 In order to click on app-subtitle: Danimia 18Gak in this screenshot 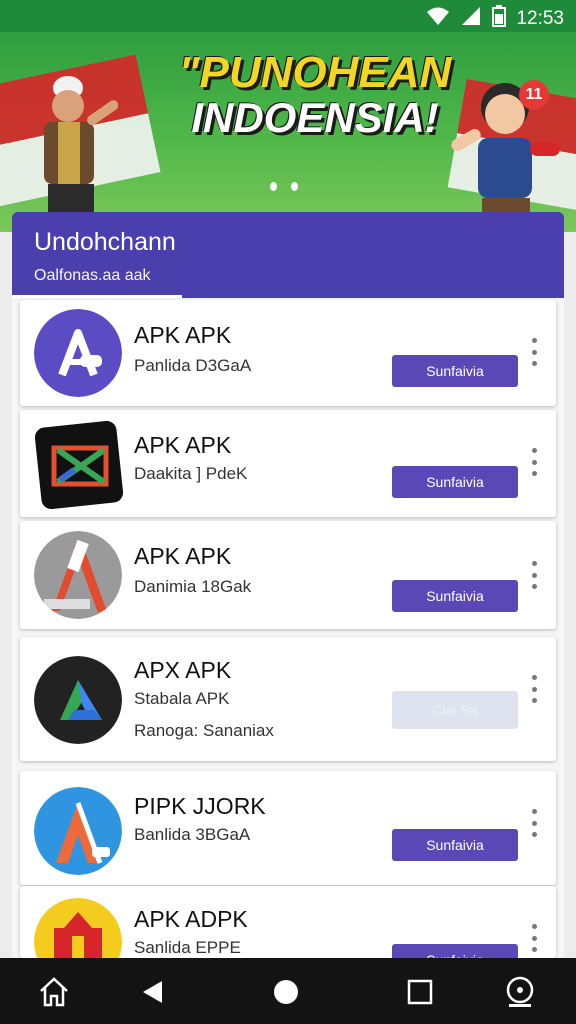, I will do `click(193, 586)`.